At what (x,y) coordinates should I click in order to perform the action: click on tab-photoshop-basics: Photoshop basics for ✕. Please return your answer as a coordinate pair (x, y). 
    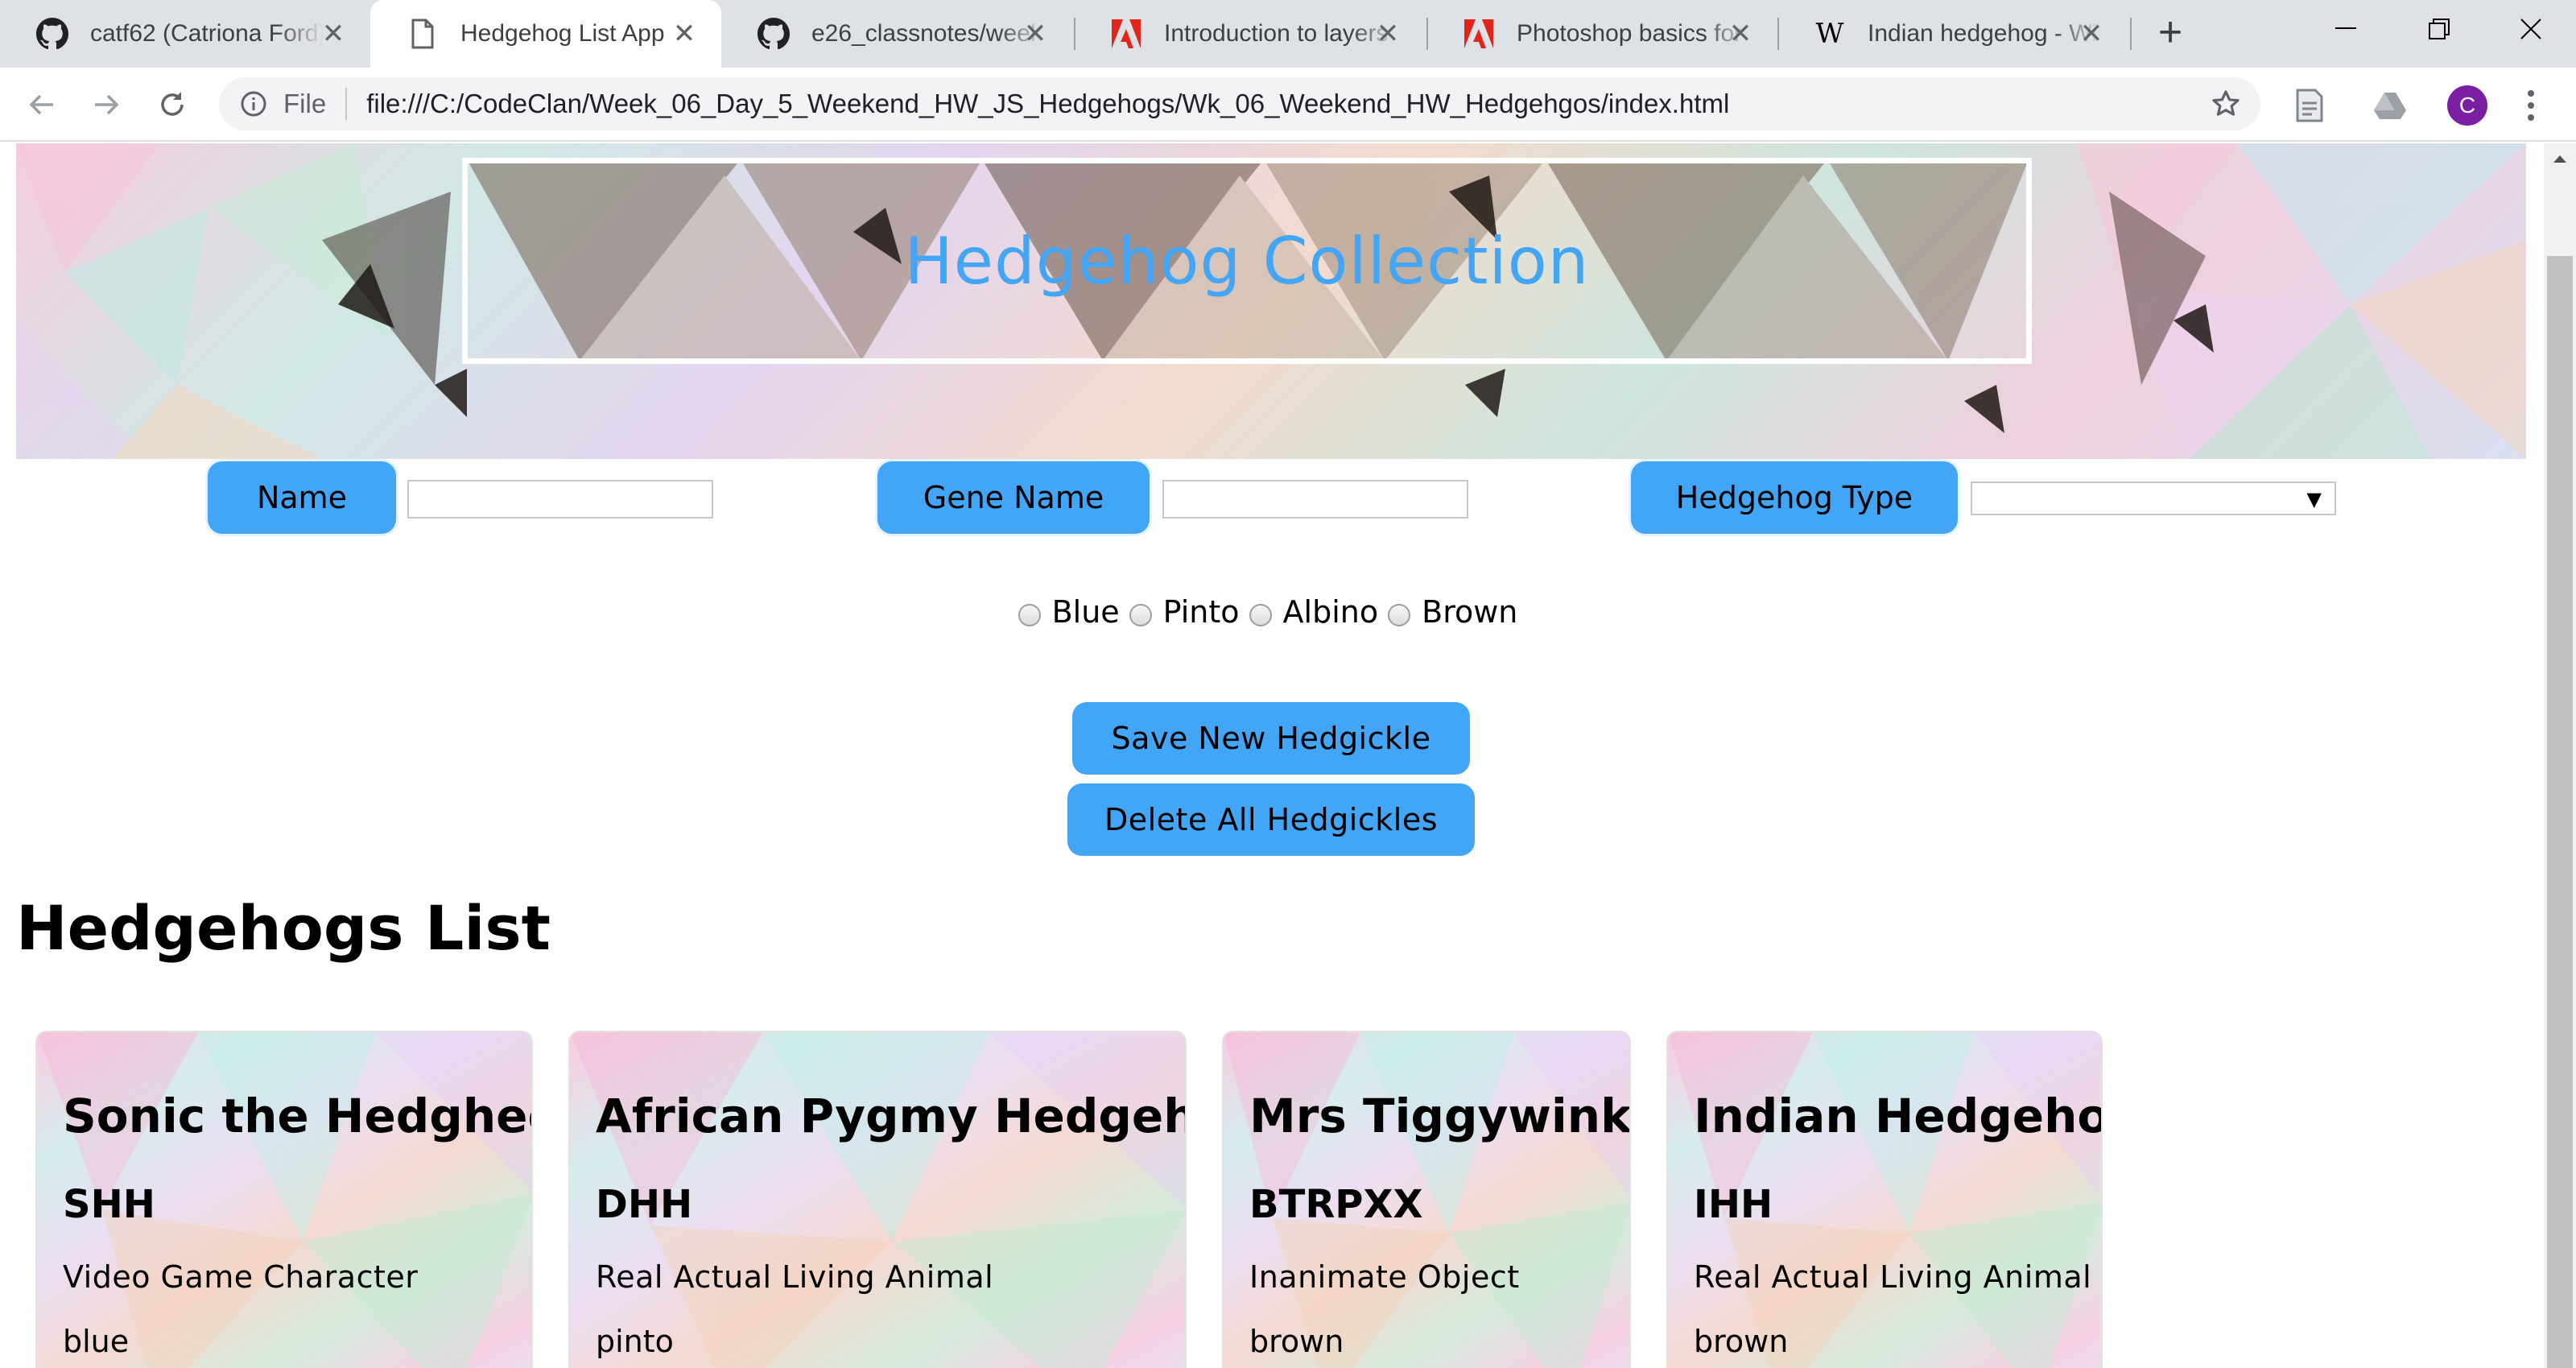
    Looking at the image, I should click on (1601, 34).